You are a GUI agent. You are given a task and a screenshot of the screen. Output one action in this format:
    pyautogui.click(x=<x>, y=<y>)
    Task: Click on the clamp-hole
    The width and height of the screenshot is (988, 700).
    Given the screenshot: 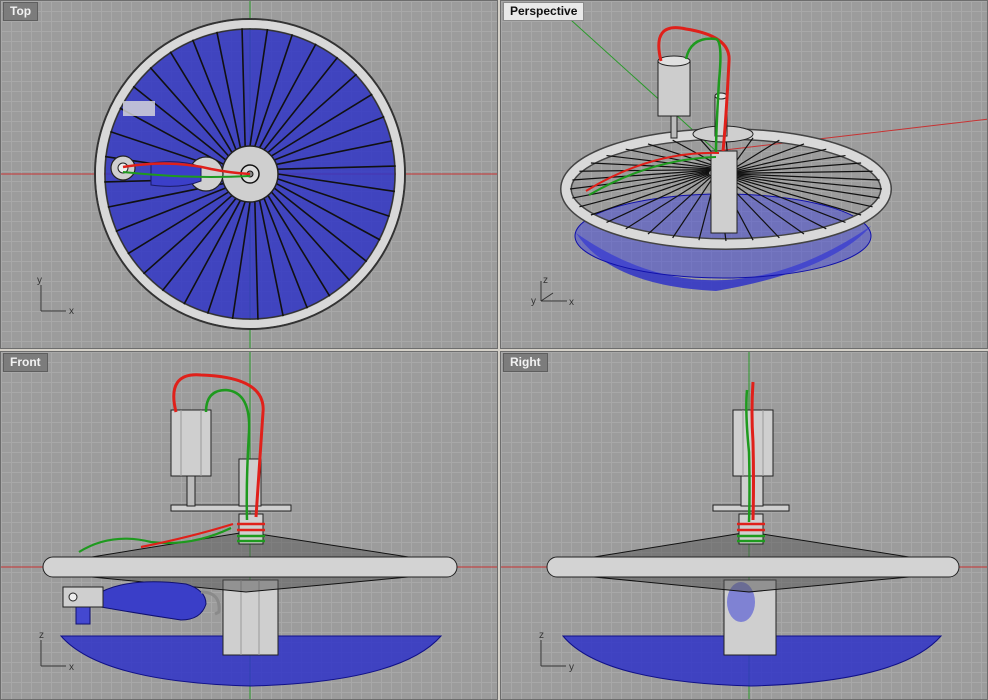 What is the action you would take?
    pyautogui.click(x=73, y=597)
    